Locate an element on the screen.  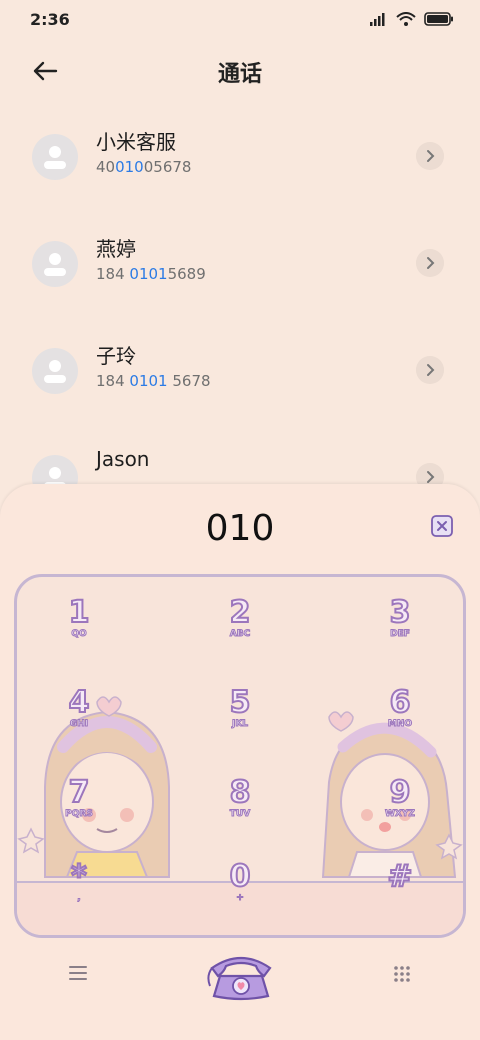
menu-icon is located at coordinates (78, 973).